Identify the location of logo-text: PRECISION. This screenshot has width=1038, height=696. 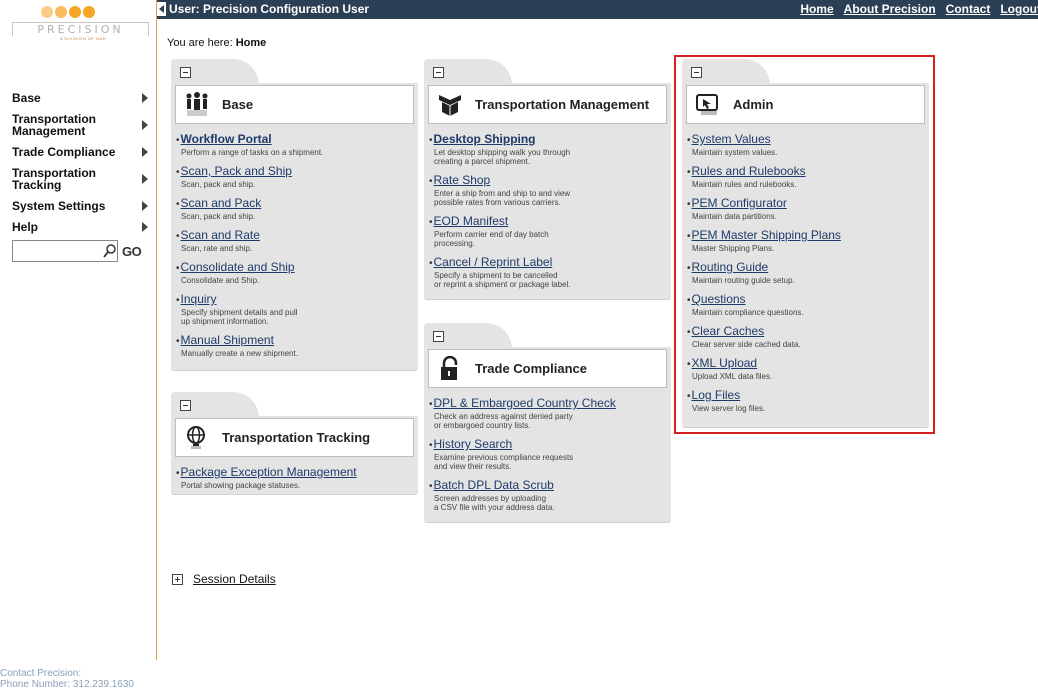
(80, 29).